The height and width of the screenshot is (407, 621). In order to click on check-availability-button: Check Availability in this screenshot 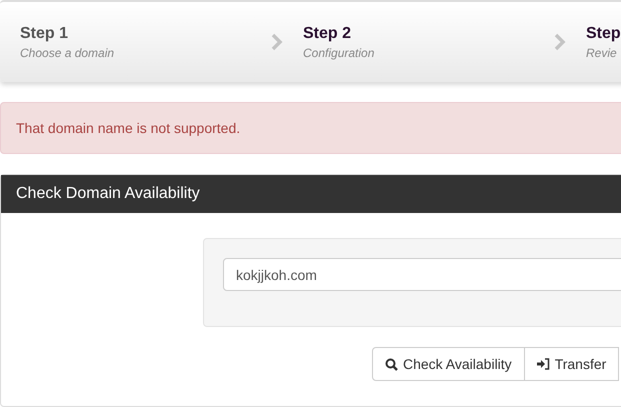, I will do `click(448, 364)`.